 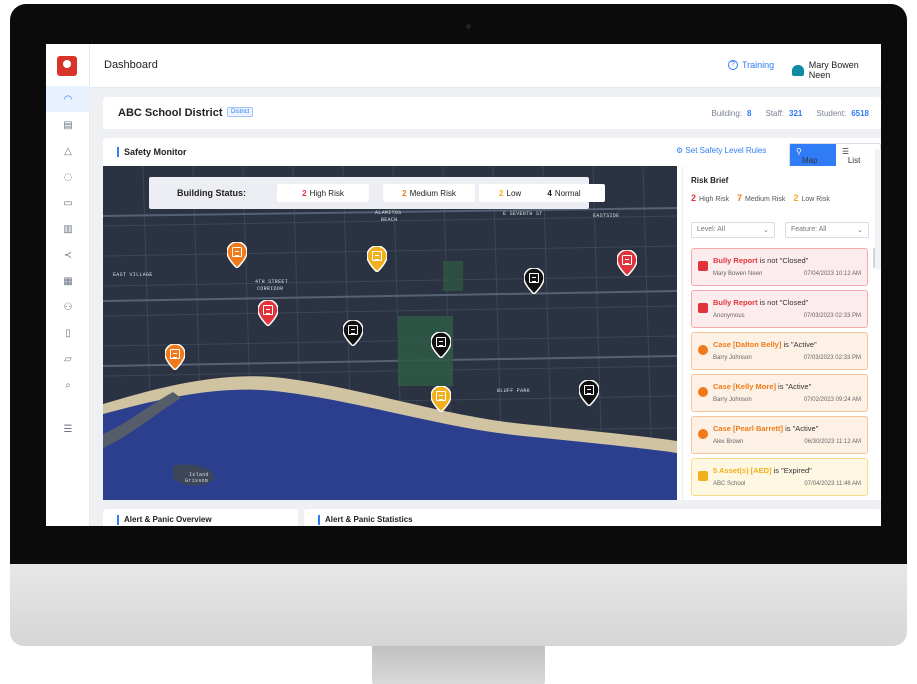 What do you see at coordinates (606, 216) in the screenshot?
I see `map-label: EASTSIDE` at bounding box center [606, 216].